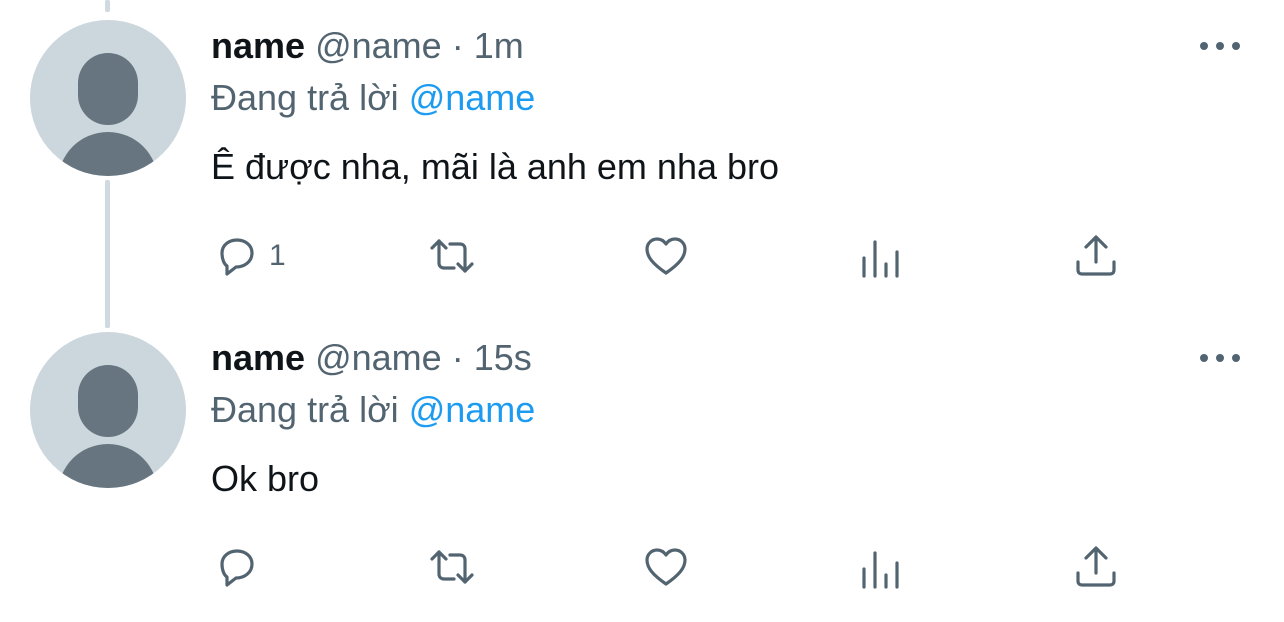  Describe the element at coordinates (265, 478) in the screenshot. I see `tweet-text: Ok bro` at that location.